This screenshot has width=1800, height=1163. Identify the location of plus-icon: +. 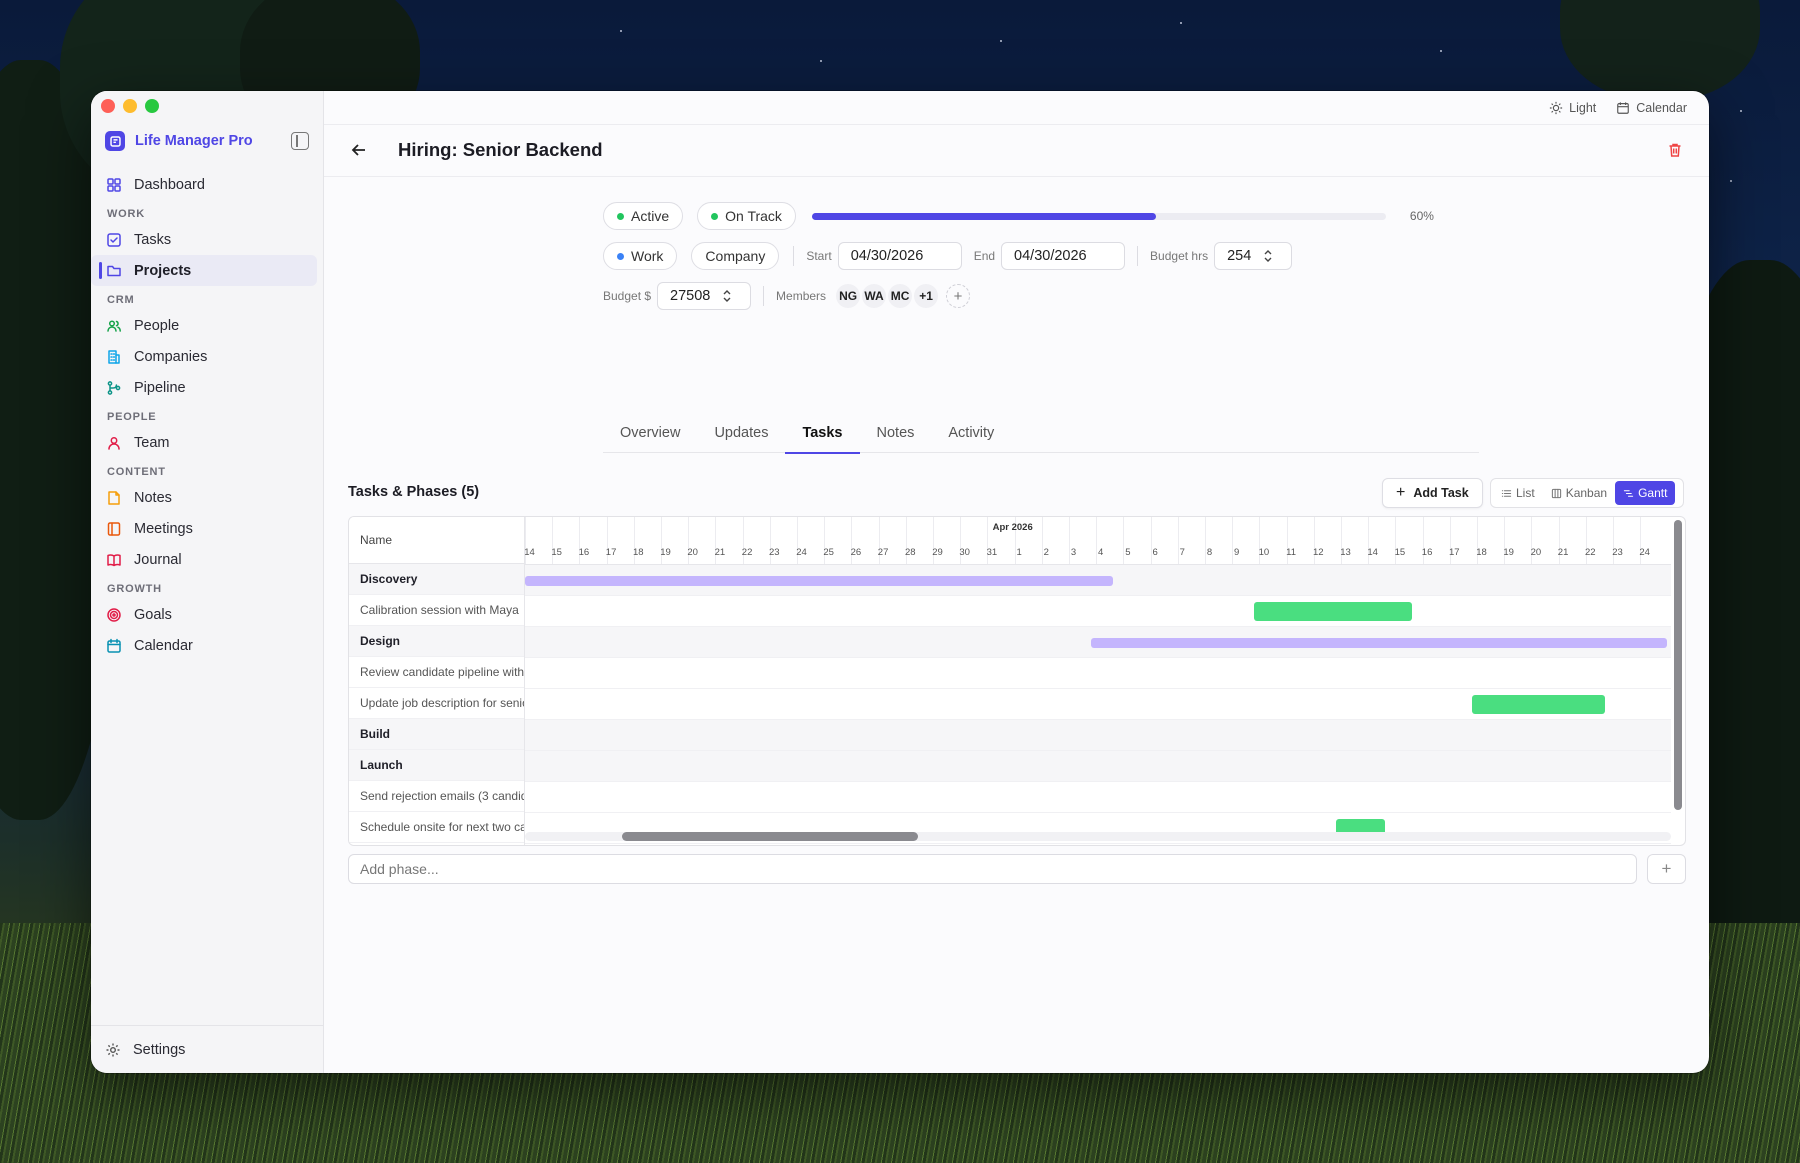
(1401, 492).